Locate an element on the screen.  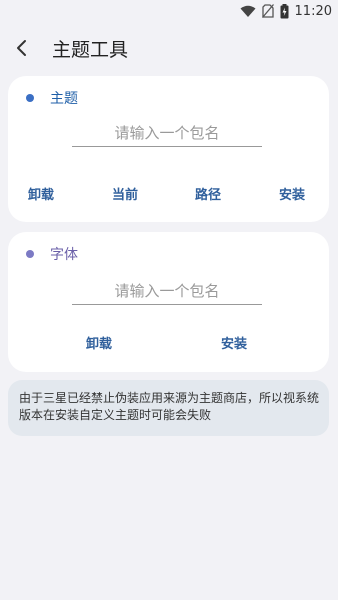
theme-current-button: 当前 is located at coordinates (125, 193).